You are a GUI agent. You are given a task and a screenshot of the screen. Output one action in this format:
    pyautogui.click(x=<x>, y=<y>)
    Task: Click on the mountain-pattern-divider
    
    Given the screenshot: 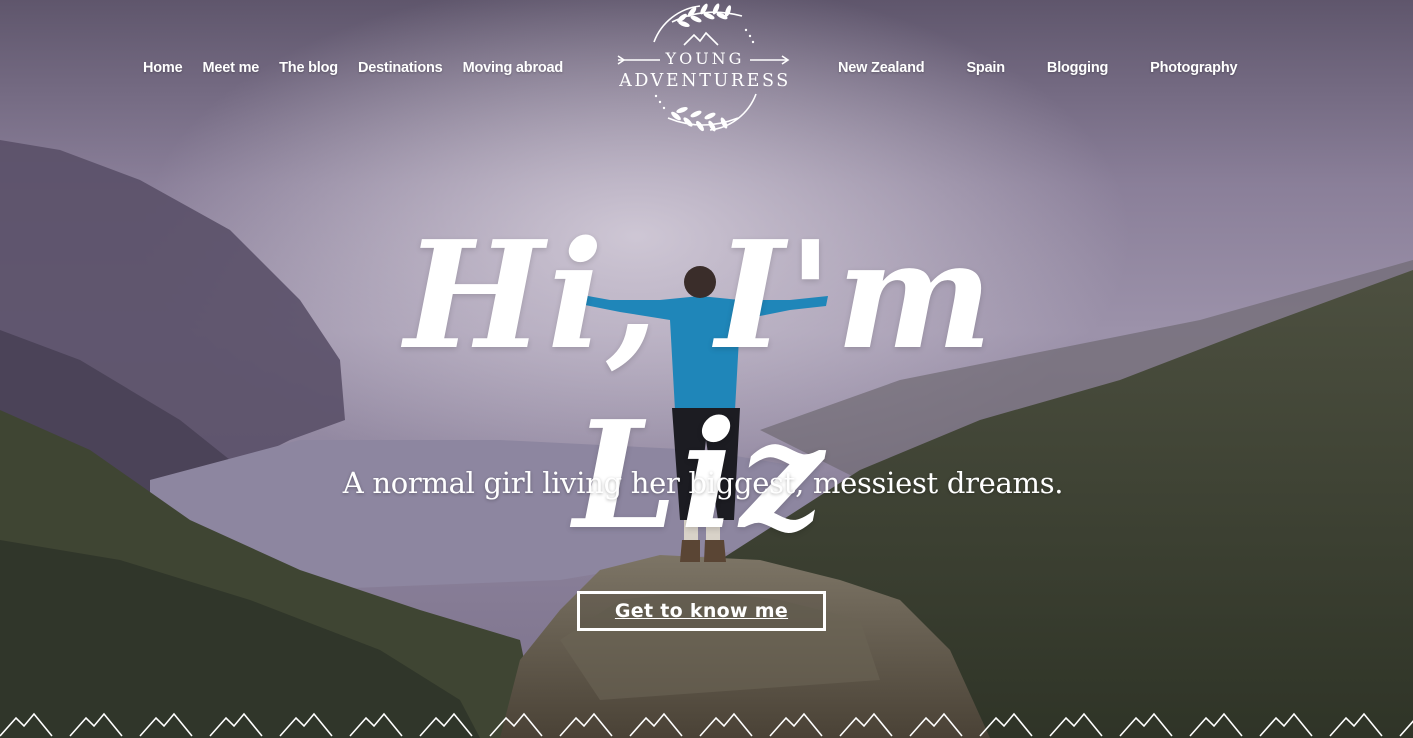 What is the action you would take?
    pyautogui.click(x=706, y=724)
    